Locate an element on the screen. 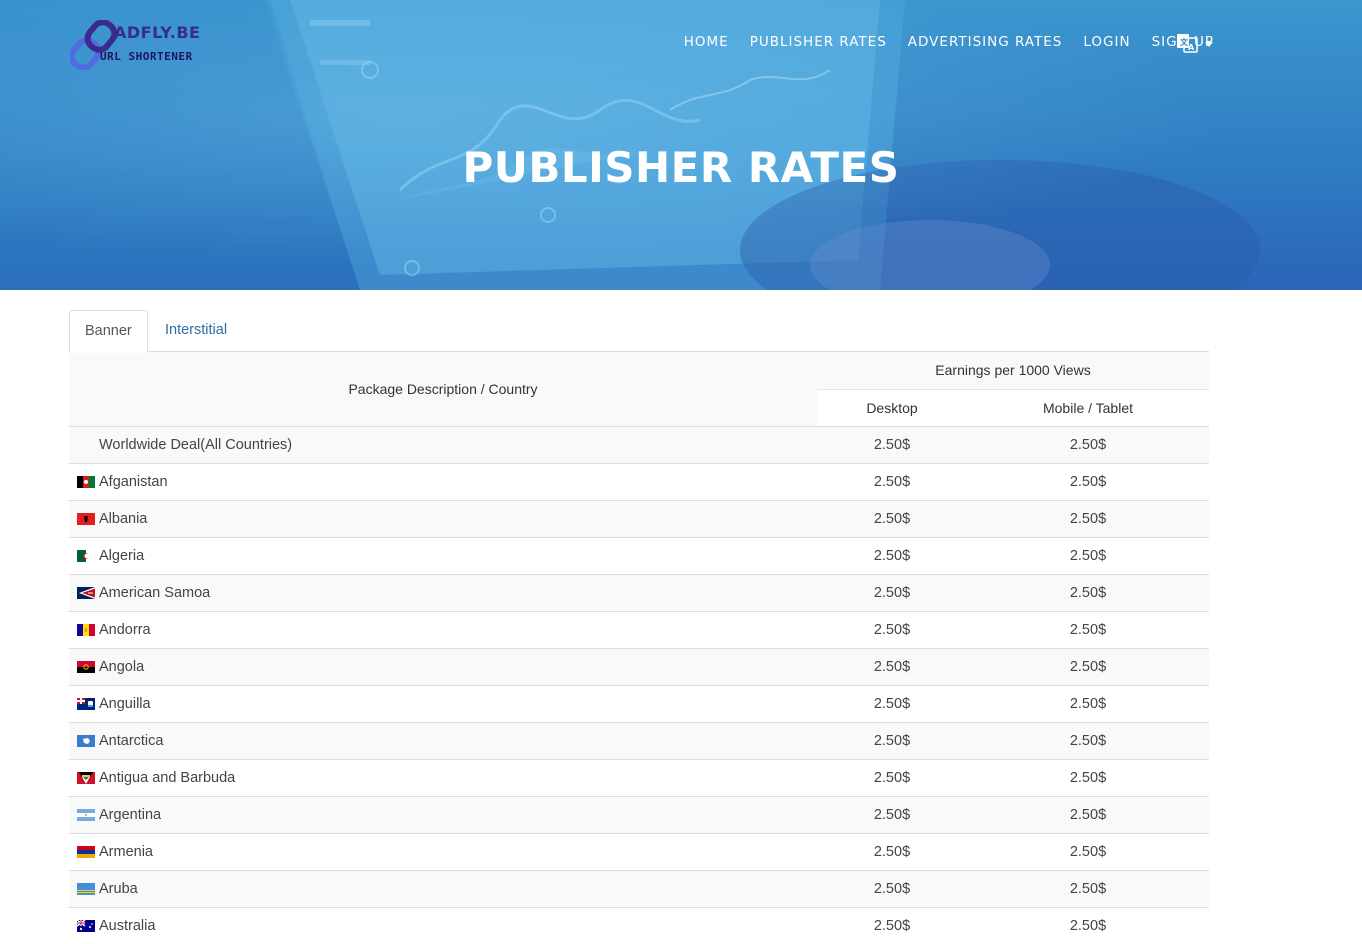  table-row: Australia 2.50$ 2.50$ is located at coordinates (639, 925).